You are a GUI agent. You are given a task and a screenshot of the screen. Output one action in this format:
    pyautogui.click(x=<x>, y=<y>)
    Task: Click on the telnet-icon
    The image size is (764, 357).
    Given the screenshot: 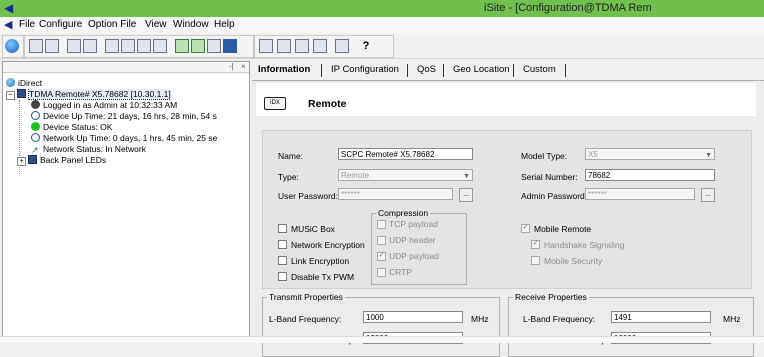 What is the action you would take?
    pyautogui.click(x=320, y=46)
    